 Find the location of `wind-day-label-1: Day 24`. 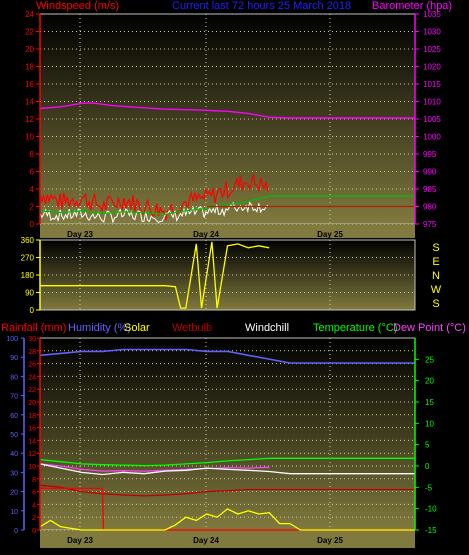

wind-day-label-1: Day 24 is located at coordinates (206, 234).